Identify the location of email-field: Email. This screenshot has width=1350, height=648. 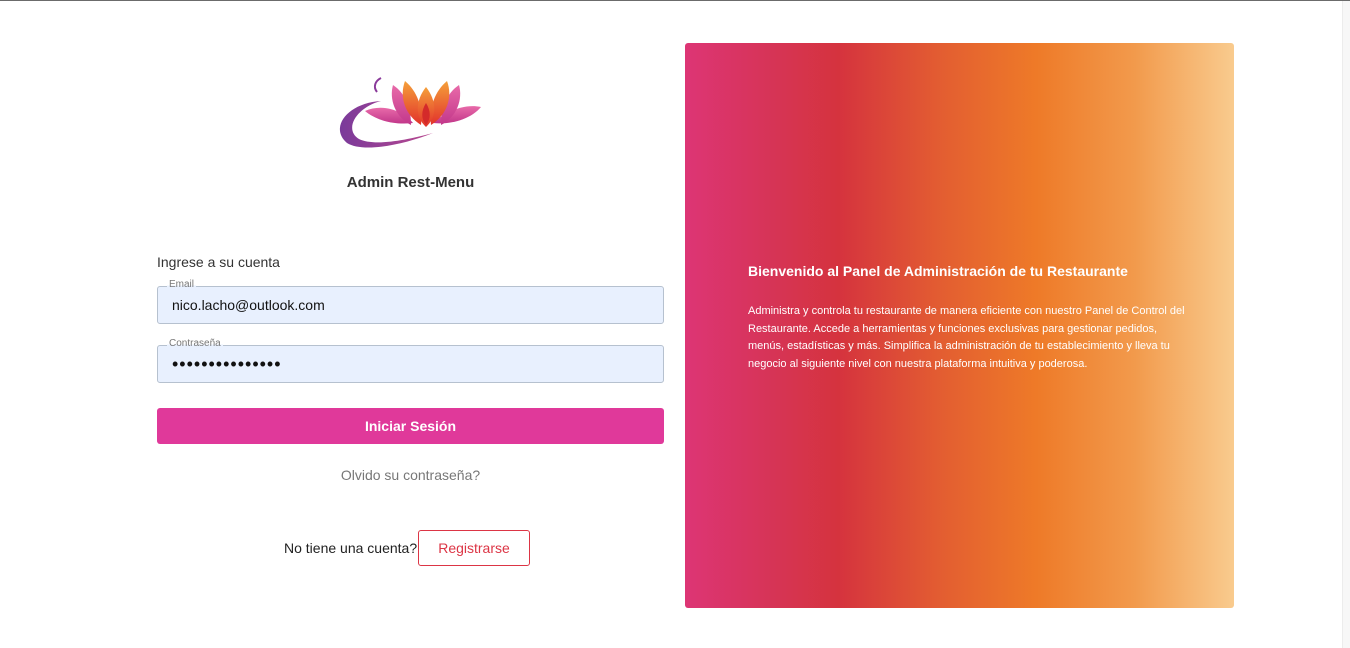
(410, 301).